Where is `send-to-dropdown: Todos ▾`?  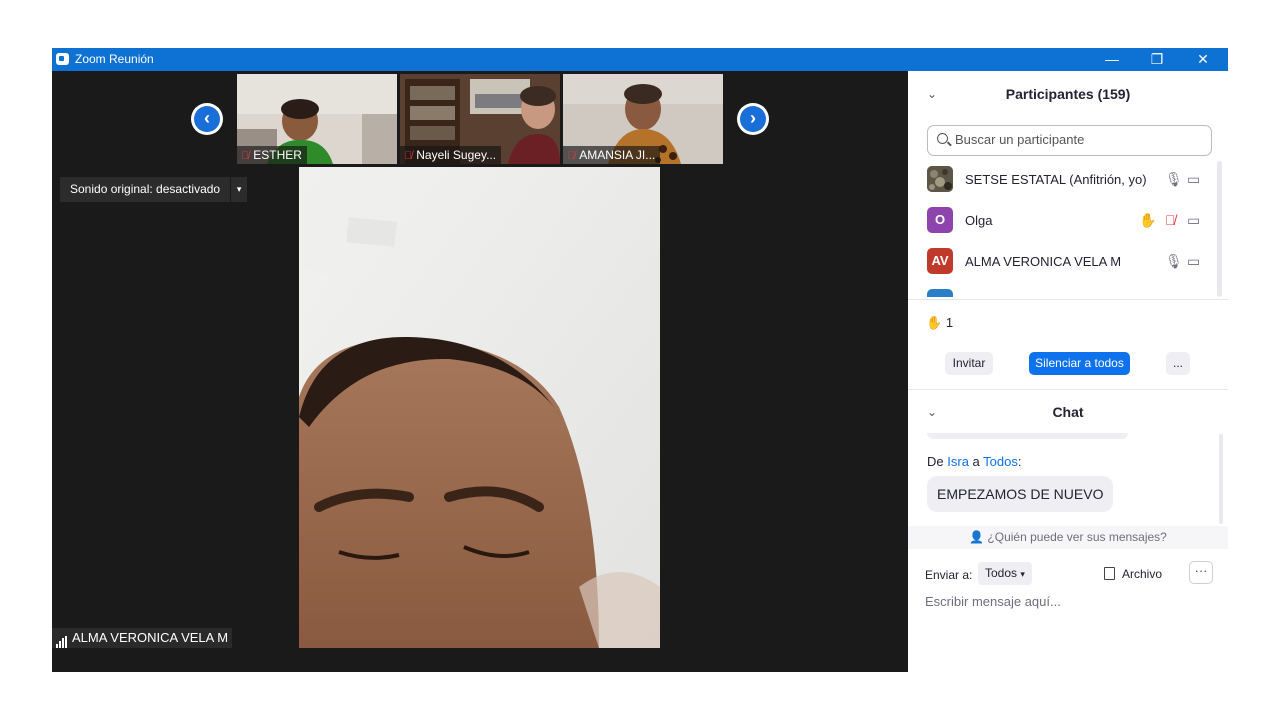
send-to-dropdown: Todos ▾ is located at coordinates (1005, 573).